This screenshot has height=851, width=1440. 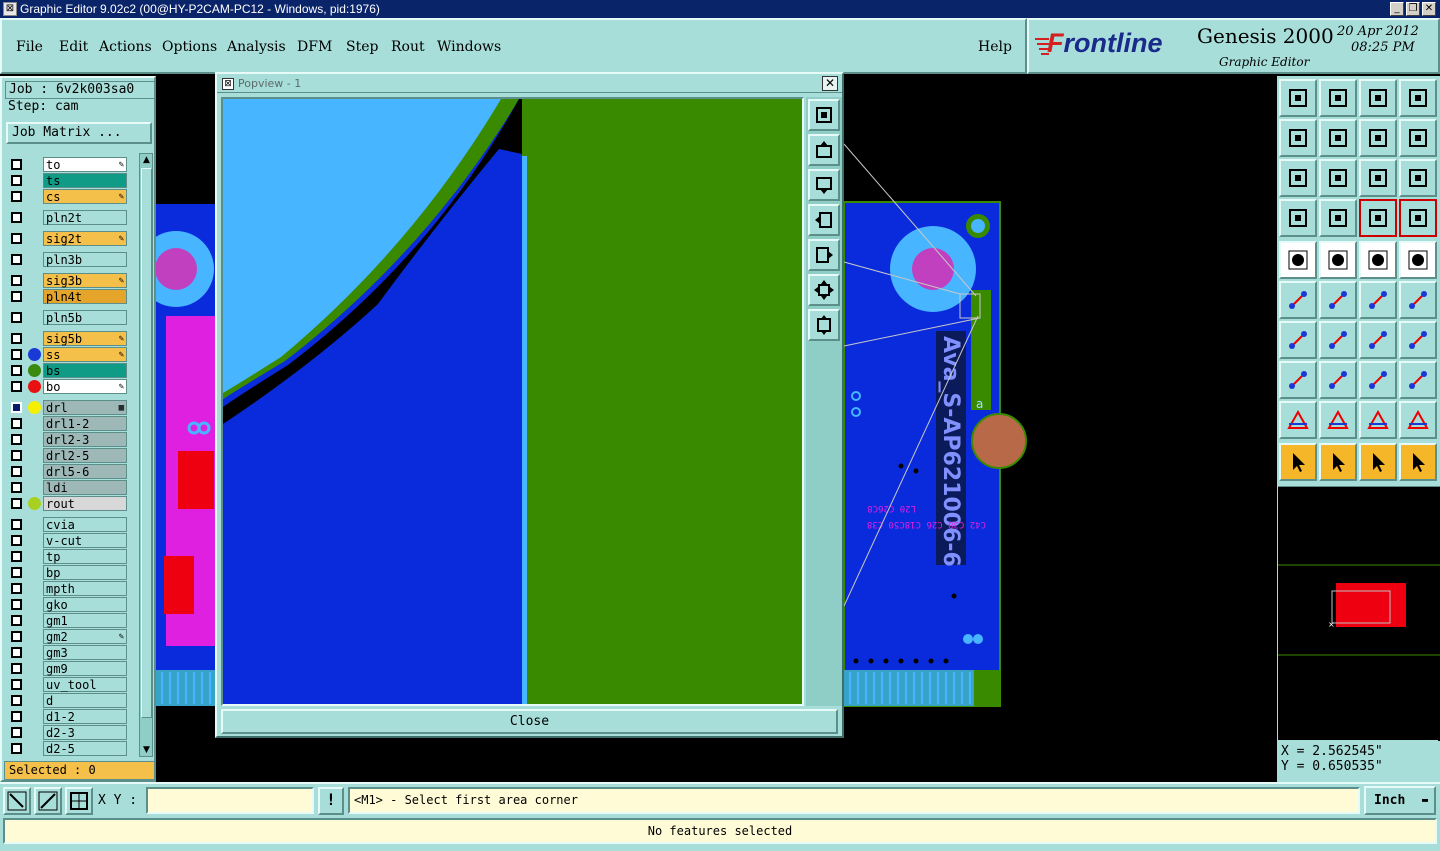 I want to click on layer-name: v-cut, so click(x=85, y=540).